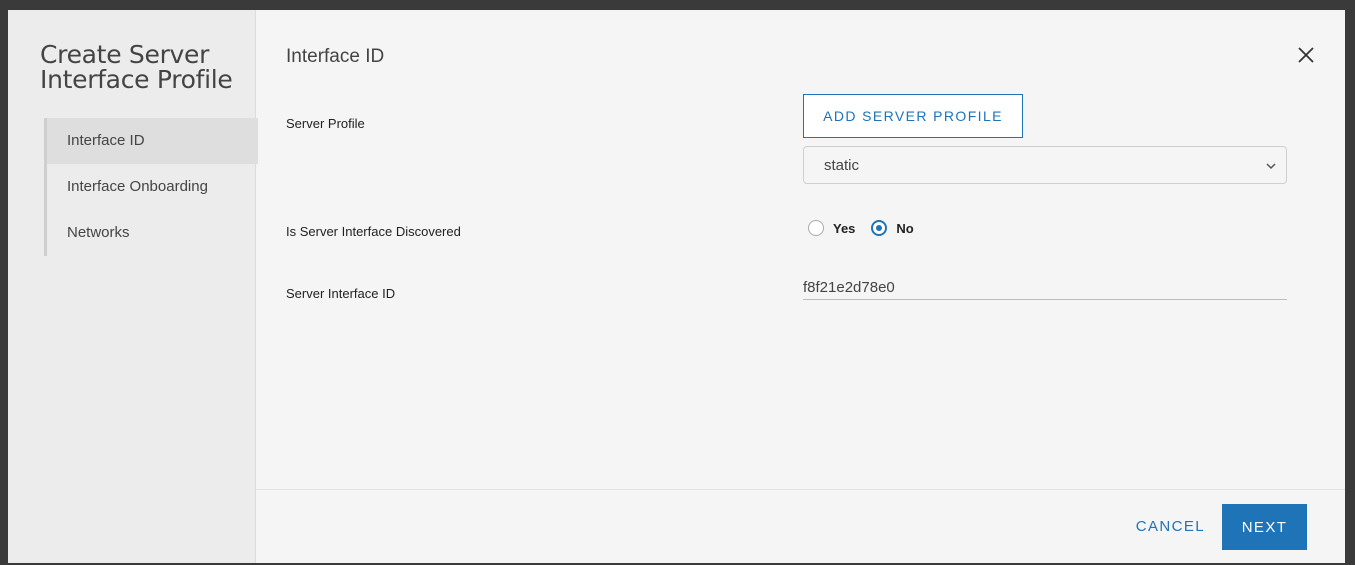 The image size is (1355, 565). Describe the element at coordinates (325, 123) in the screenshot. I see `server-profile-label: Server Profile` at that location.